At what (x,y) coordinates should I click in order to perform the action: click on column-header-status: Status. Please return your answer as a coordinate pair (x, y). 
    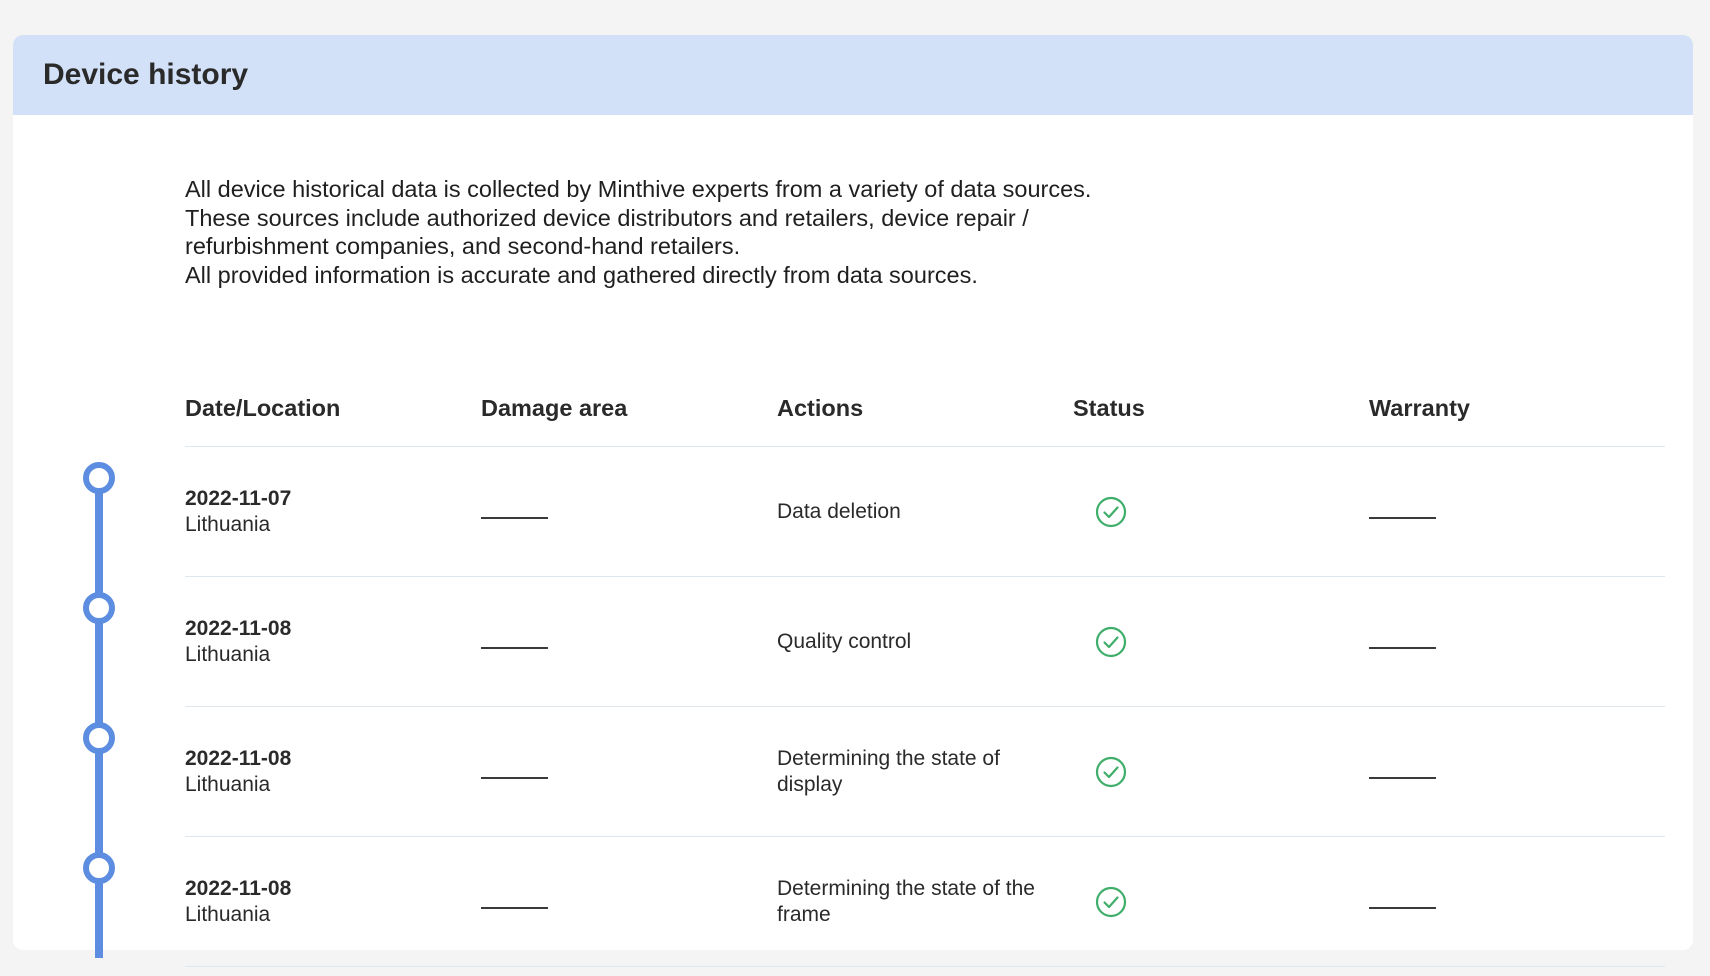
    Looking at the image, I should click on (1109, 408).